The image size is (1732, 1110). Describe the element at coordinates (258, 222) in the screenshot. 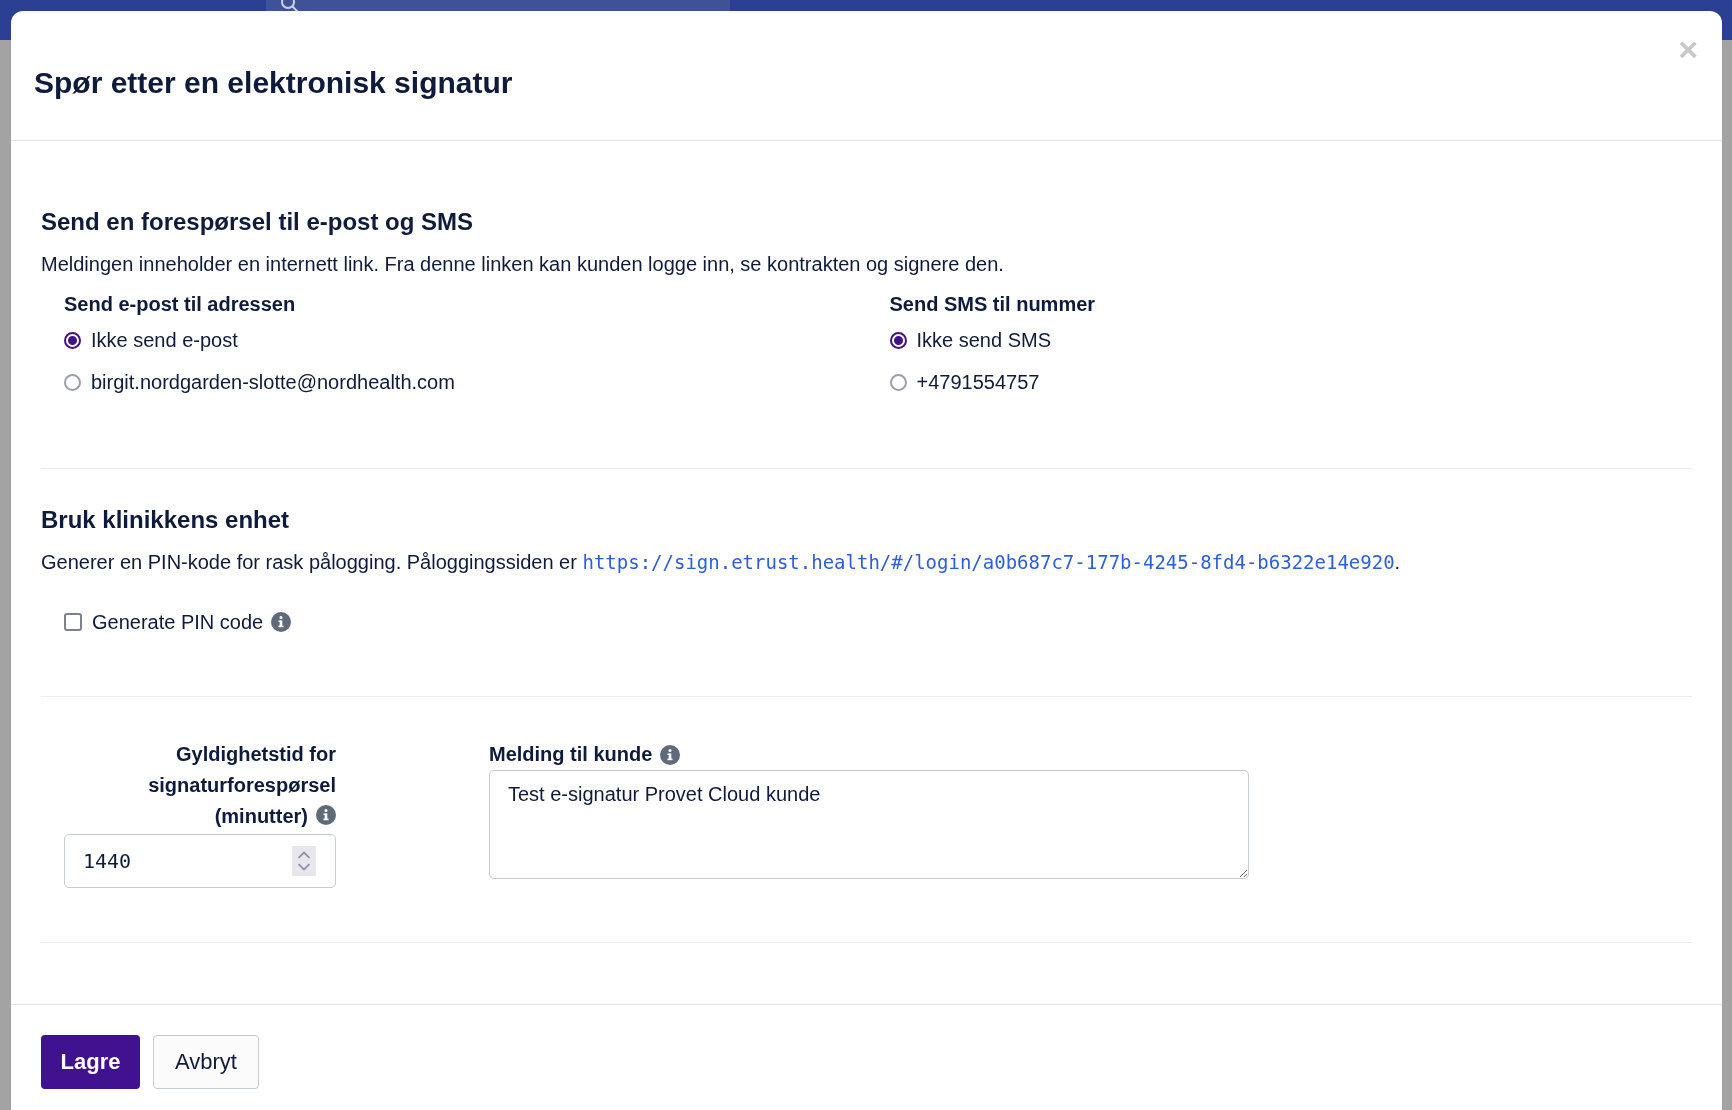

I see `section-heading: Send en forespørsel til e-post og SMS` at that location.